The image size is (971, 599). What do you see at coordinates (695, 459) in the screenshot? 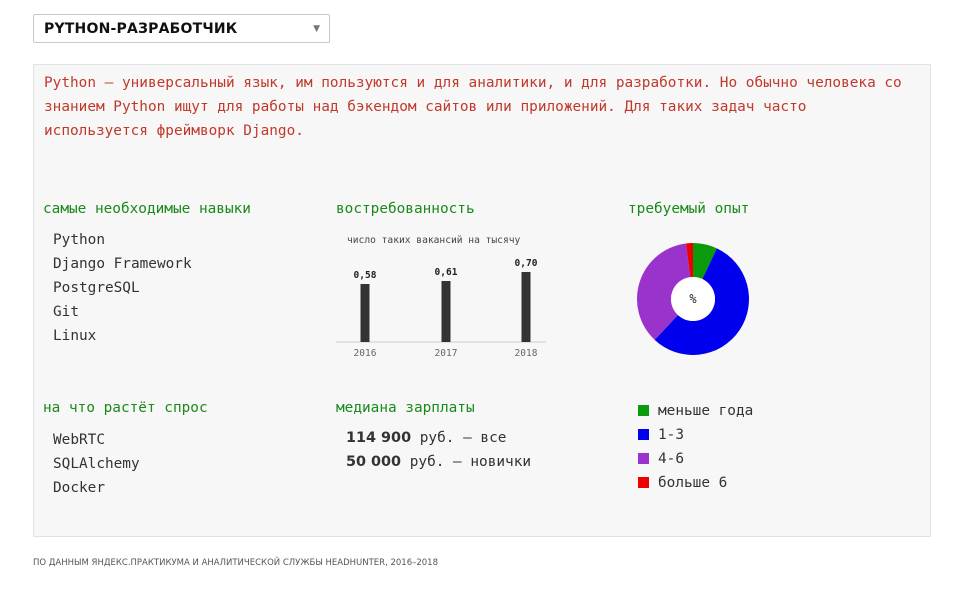
I see `legend-item: 4-6` at bounding box center [695, 459].